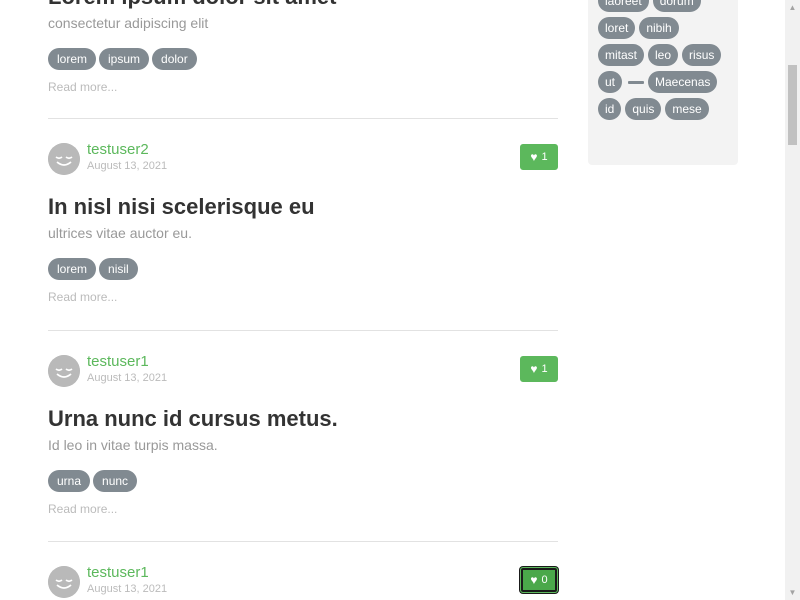 The width and height of the screenshot is (800, 600). What do you see at coordinates (303, 581) in the screenshot?
I see `article-meta: testuser1 August 13, 2021 ♥ 0` at bounding box center [303, 581].